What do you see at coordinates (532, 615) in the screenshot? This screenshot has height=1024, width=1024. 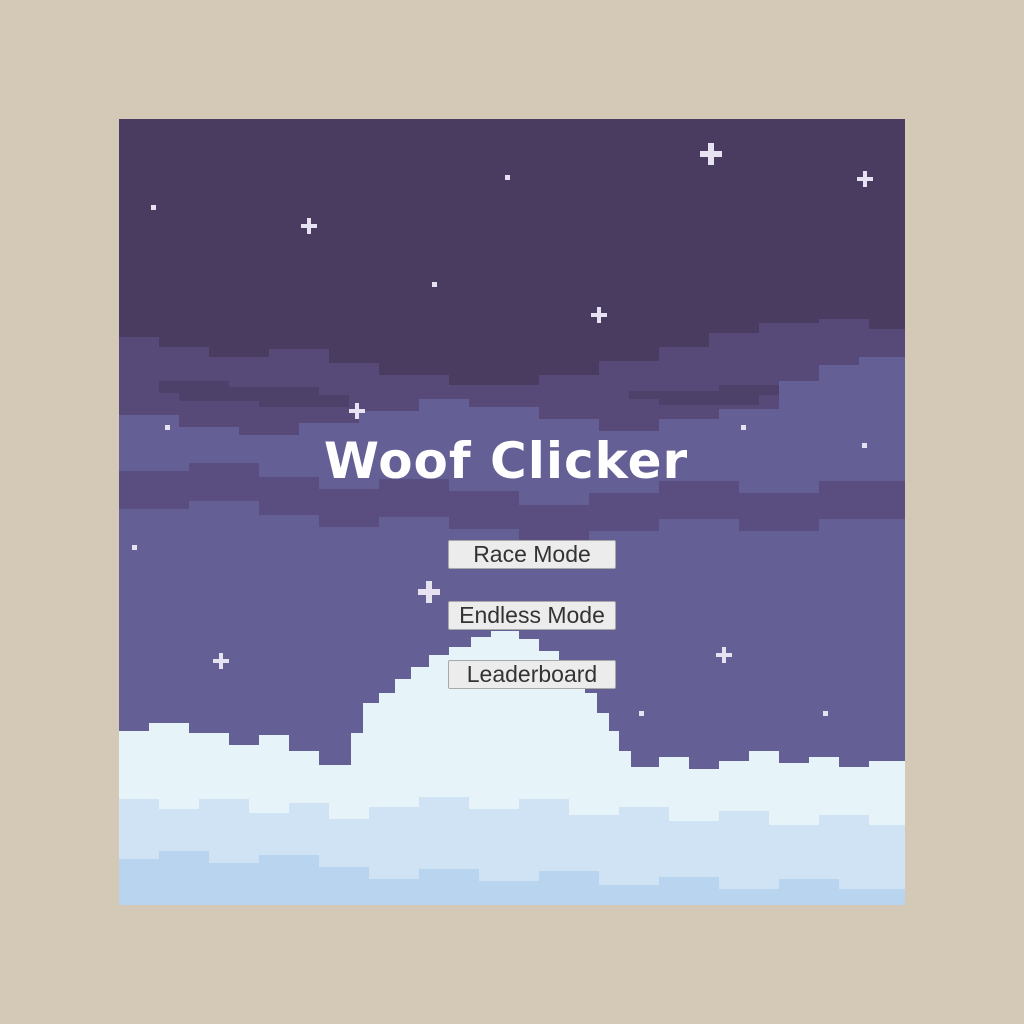 I see `endless-mode-button: Endless Mode` at bounding box center [532, 615].